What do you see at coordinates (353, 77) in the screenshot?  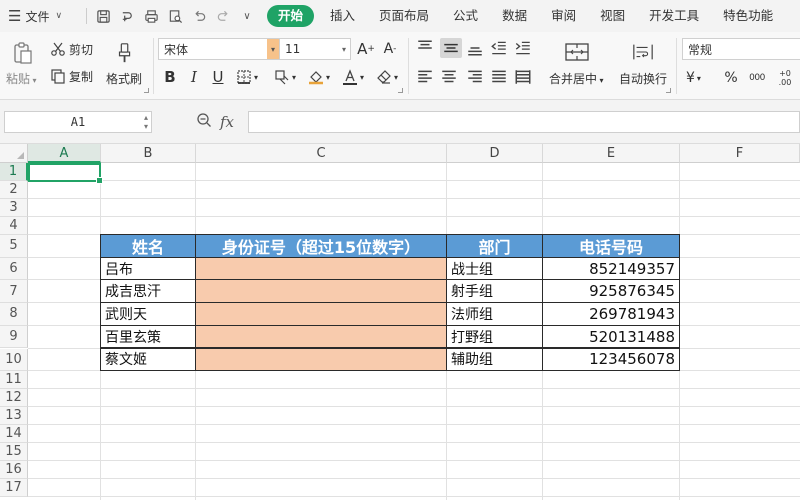 I see `font-color-button: ▾` at bounding box center [353, 77].